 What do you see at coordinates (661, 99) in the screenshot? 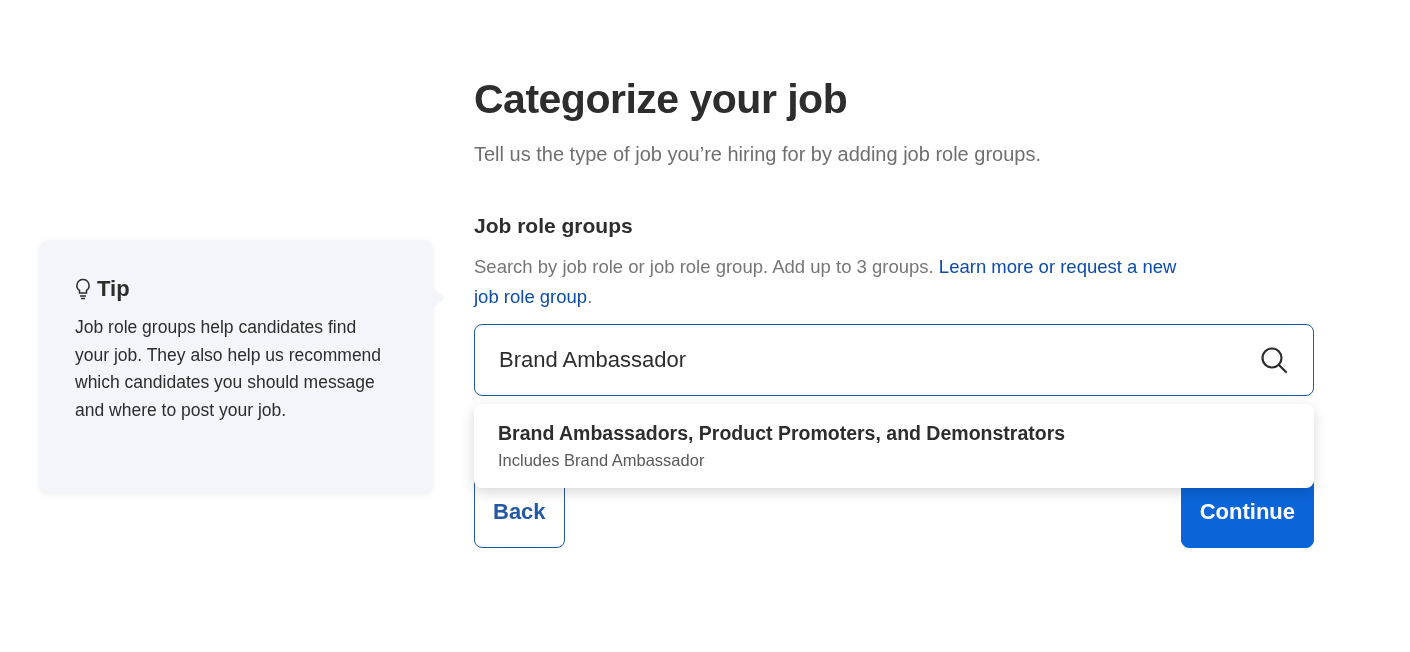
I see `page-heading: Categorize your job` at bounding box center [661, 99].